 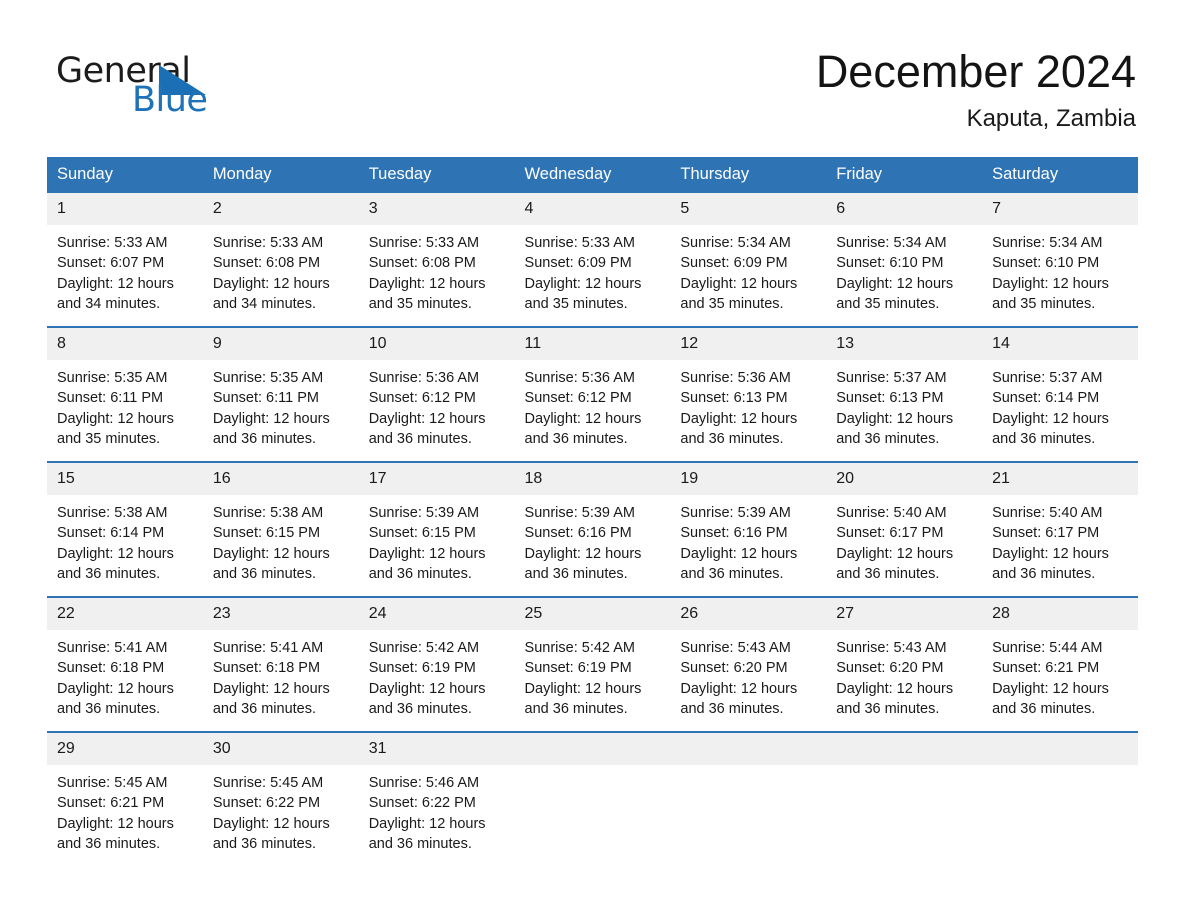 I want to click on day-number: 14, so click(x=1060, y=344).